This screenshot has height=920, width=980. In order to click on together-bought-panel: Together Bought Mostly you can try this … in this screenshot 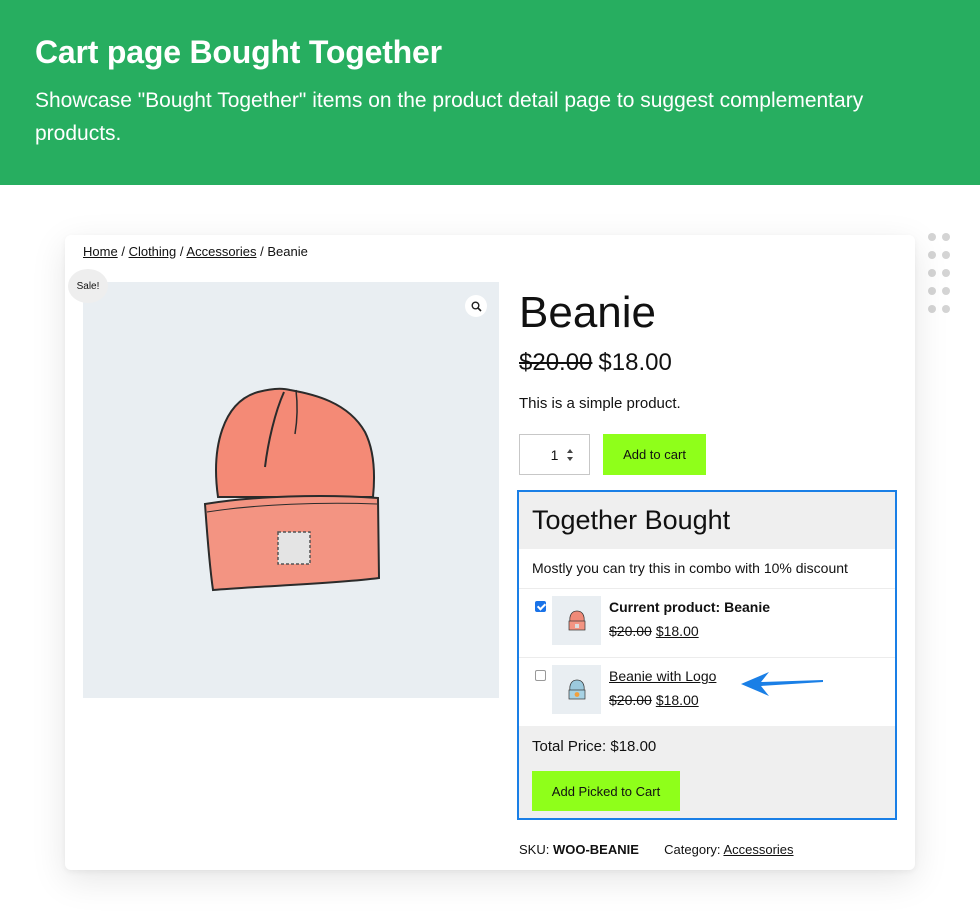, I will do `click(707, 655)`.